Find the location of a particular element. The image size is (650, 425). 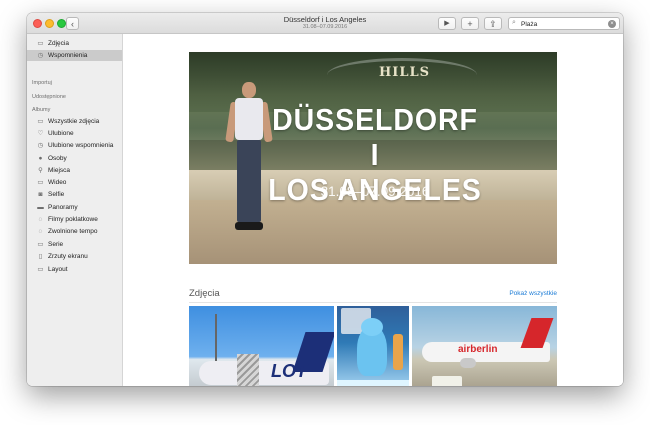

sidebar-section-shared: Udostępnione is located at coordinates (49, 97).